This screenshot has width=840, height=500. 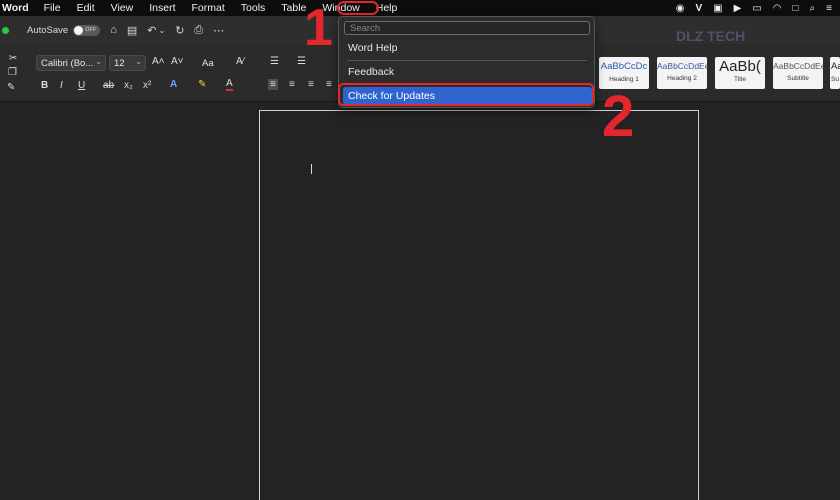 What do you see at coordinates (61, 85) in the screenshot?
I see `italic-icon: I` at bounding box center [61, 85].